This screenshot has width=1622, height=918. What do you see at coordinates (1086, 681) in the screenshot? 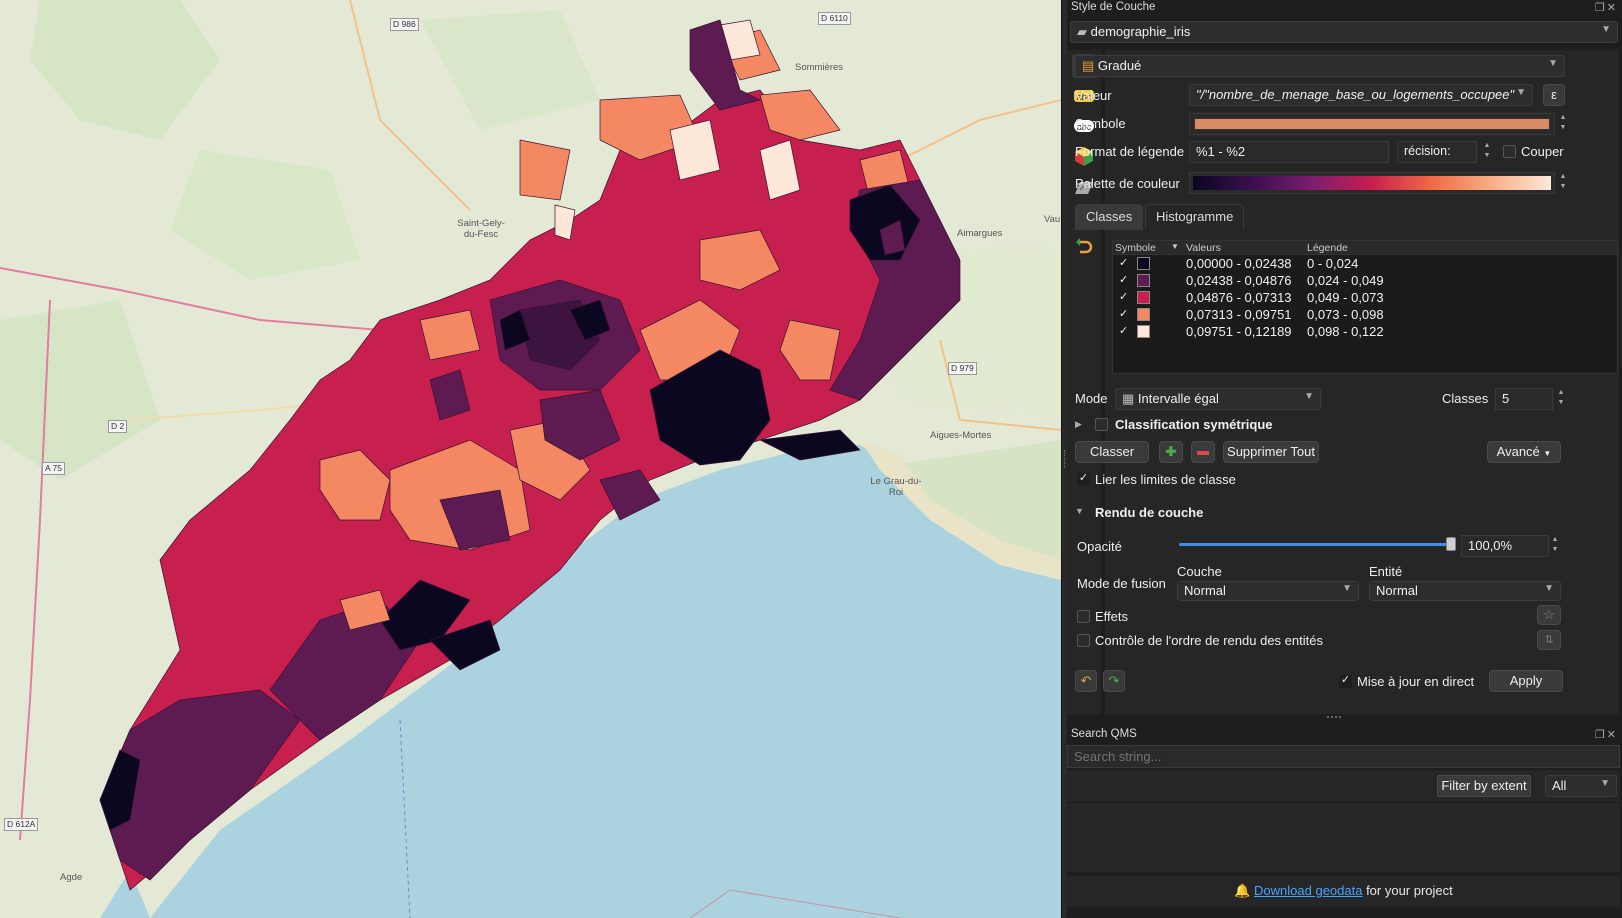
I see `undo-icon: ↶` at bounding box center [1086, 681].